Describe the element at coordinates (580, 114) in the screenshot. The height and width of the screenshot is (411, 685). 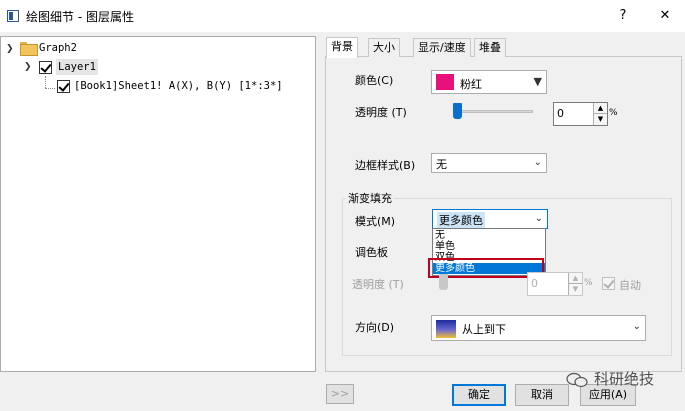
I see `transparency-spinner: 0 ▲ ▼` at that location.